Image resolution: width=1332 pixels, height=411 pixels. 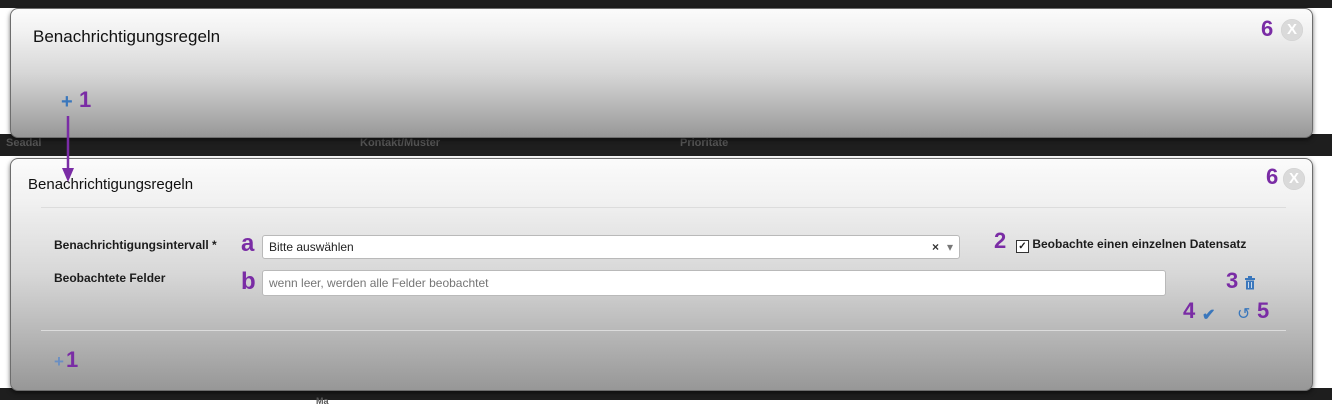 I want to click on check-icon: ✔, so click(x=1208, y=315).